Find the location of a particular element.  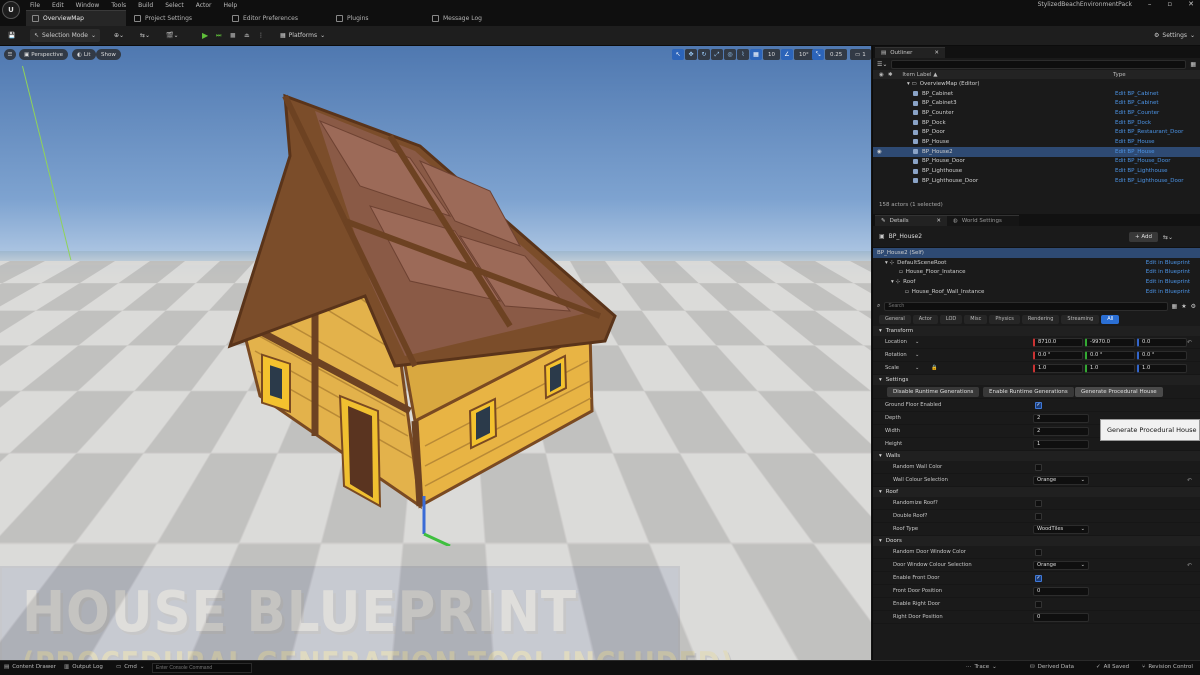

viewport-menu-icon: ☰ is located at coordinates (10, 54).